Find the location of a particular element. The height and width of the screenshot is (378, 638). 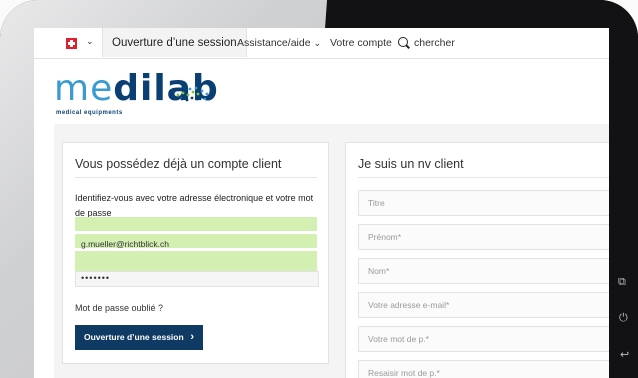

logo-text-part1: me is located at coordinates (84, 88).